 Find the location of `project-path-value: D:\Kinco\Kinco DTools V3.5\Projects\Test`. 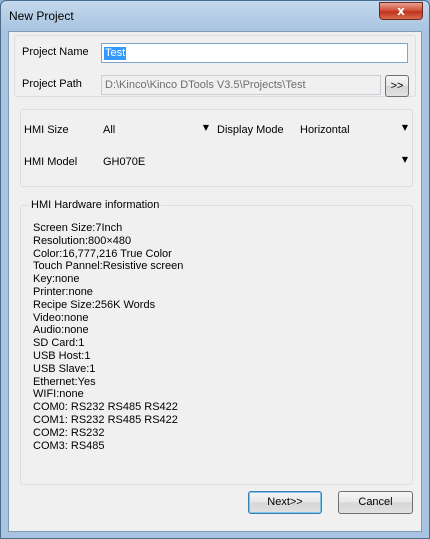

project-path-value: D:\Kinco\Kinco DTools V3.5\Projects\Test is located at coordinates (205, 85).